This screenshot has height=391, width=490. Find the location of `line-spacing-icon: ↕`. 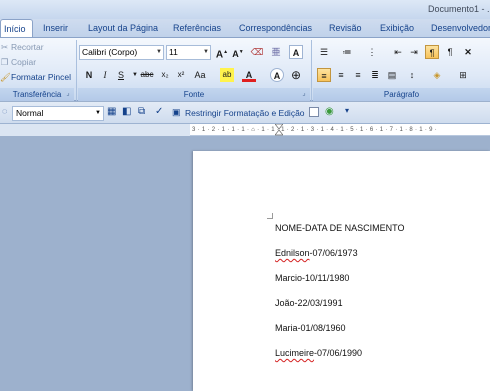

line-spacing-icon: ↕ is located at coordinates (412, 75).